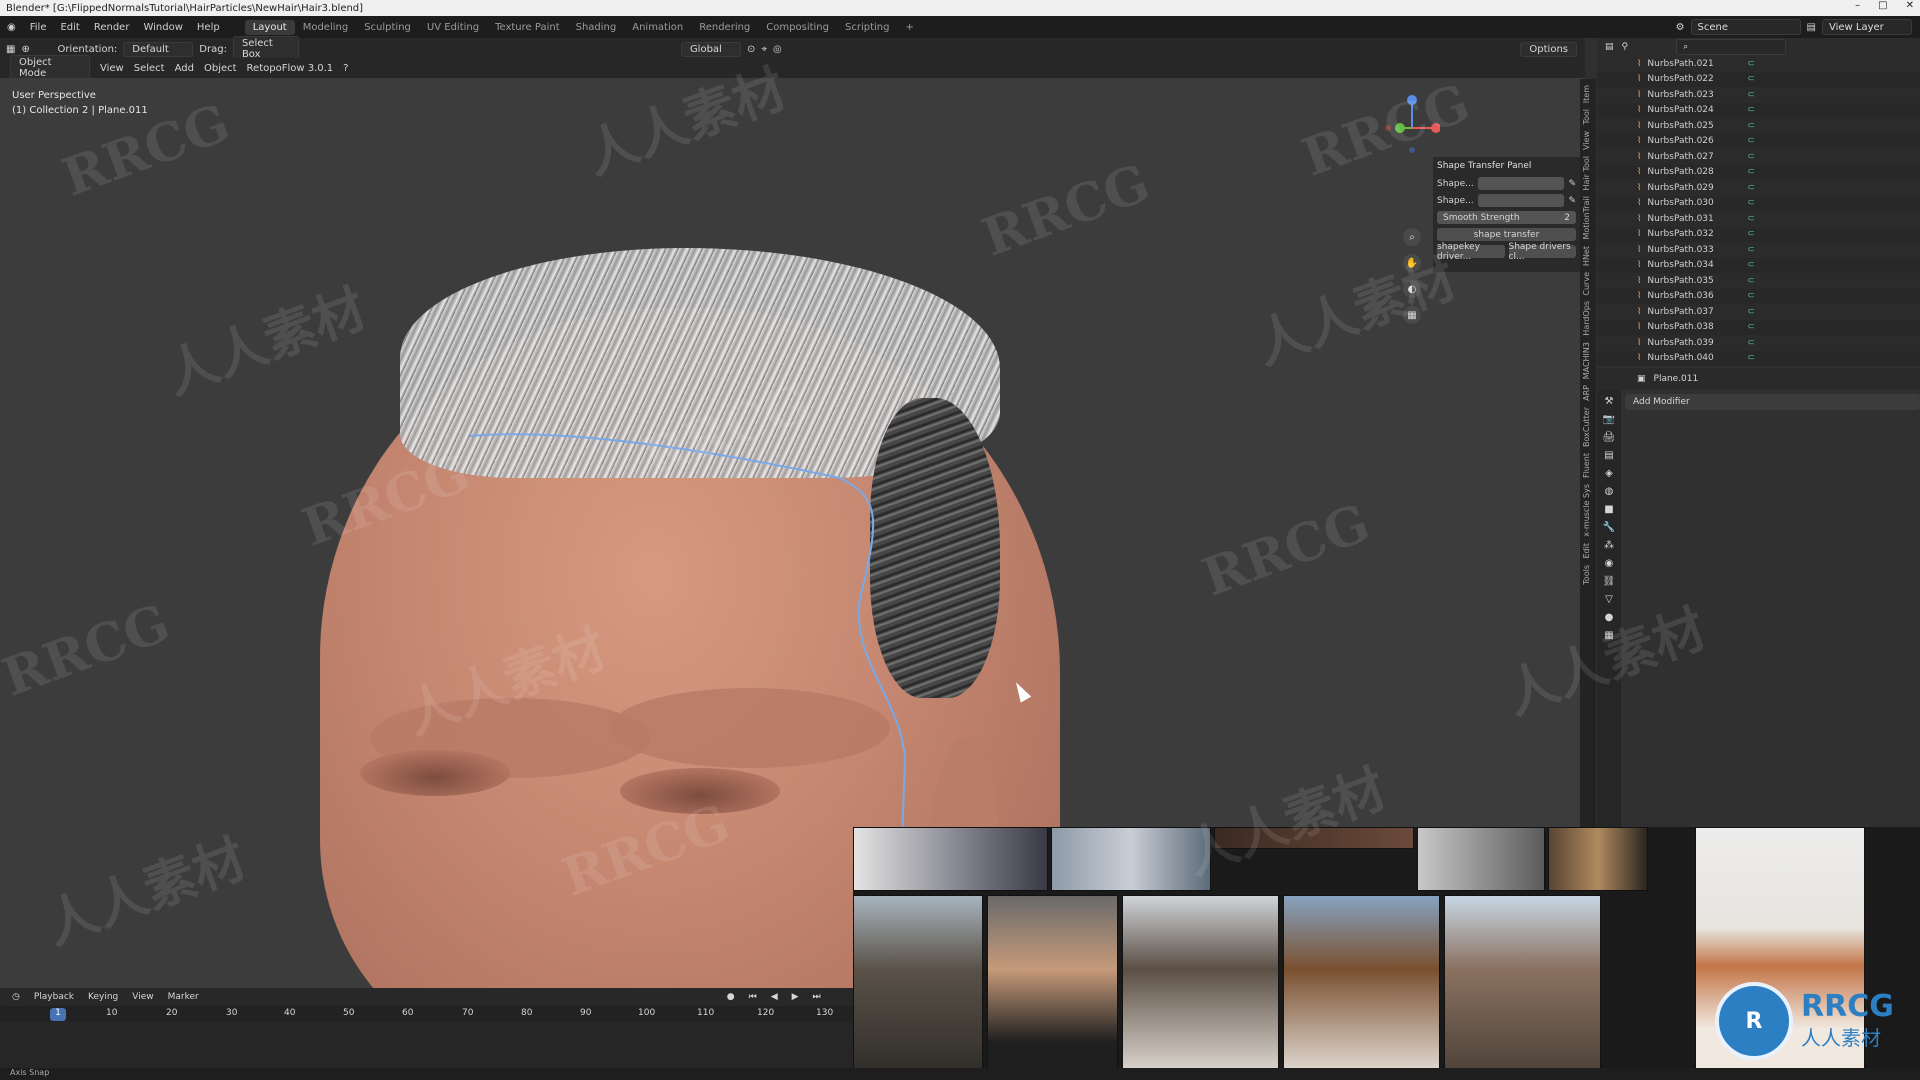 Image resolution: width=1920 pixels, height=1080 pixels. Describe the element at coordinates (1758, 235) in the screenshot. I see `outliner-item: ⌇ NurbsPath.032 ⊂` at that location.